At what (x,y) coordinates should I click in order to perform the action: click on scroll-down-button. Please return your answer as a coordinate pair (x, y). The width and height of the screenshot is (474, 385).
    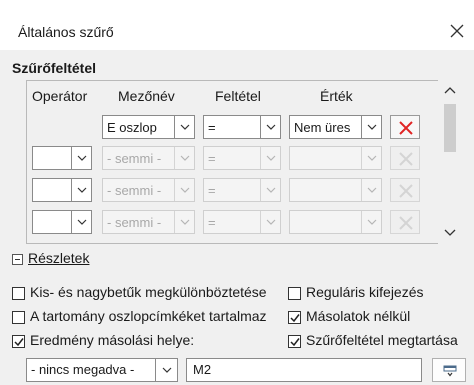
    Looking at the image, I should click on (450, 233).